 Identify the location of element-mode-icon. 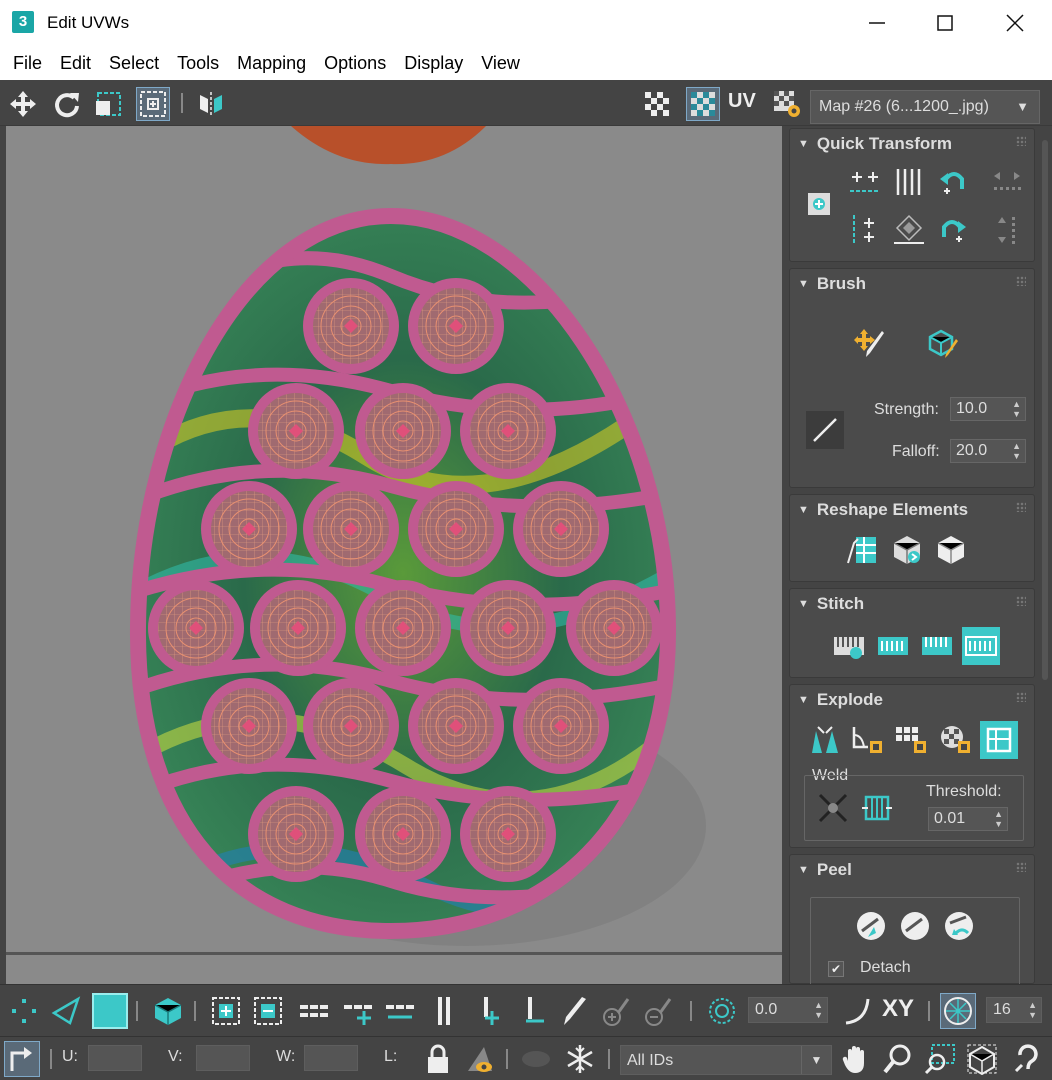
(168, 1011).